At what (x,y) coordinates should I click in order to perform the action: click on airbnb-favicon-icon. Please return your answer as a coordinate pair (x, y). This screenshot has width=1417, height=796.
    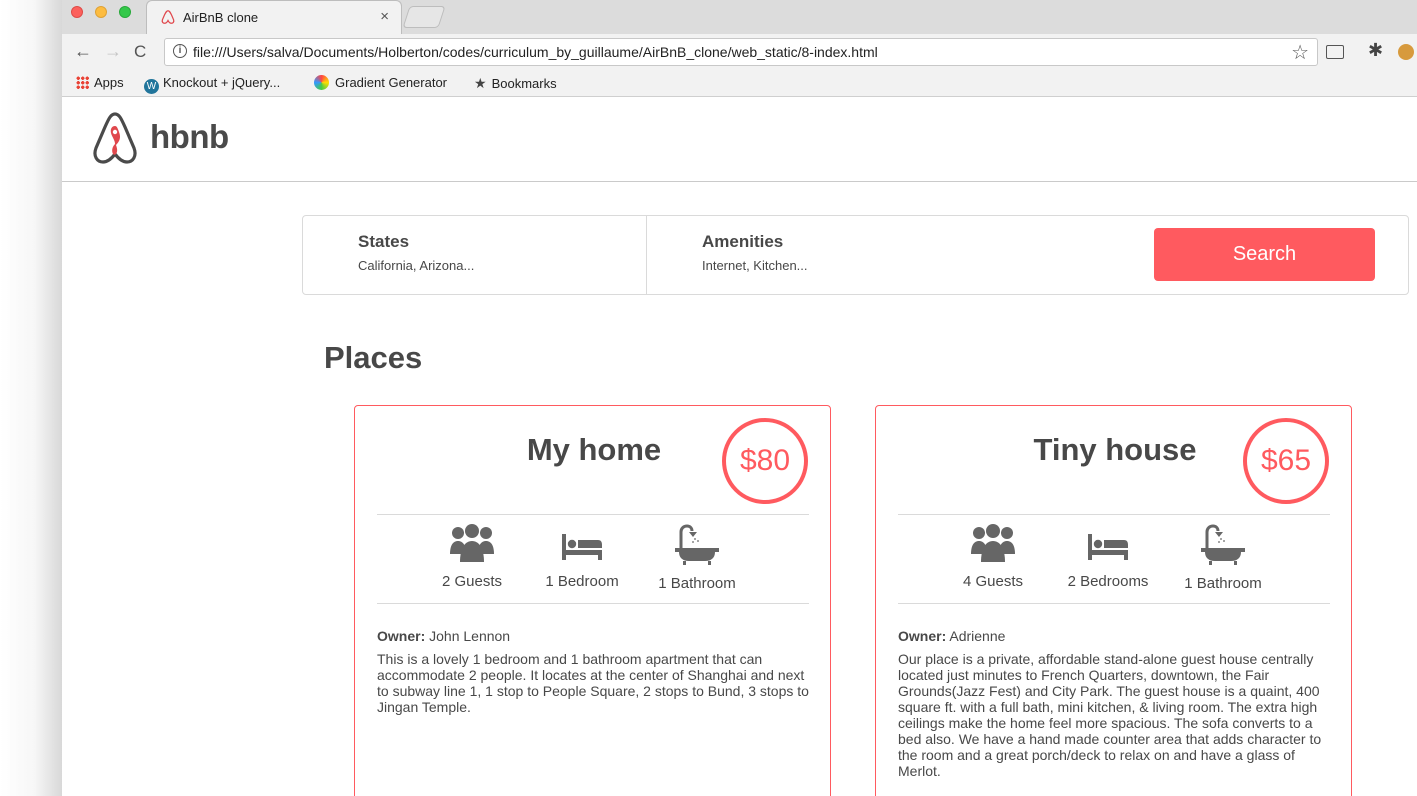
    Looking at the image, I should click on (168, 17).